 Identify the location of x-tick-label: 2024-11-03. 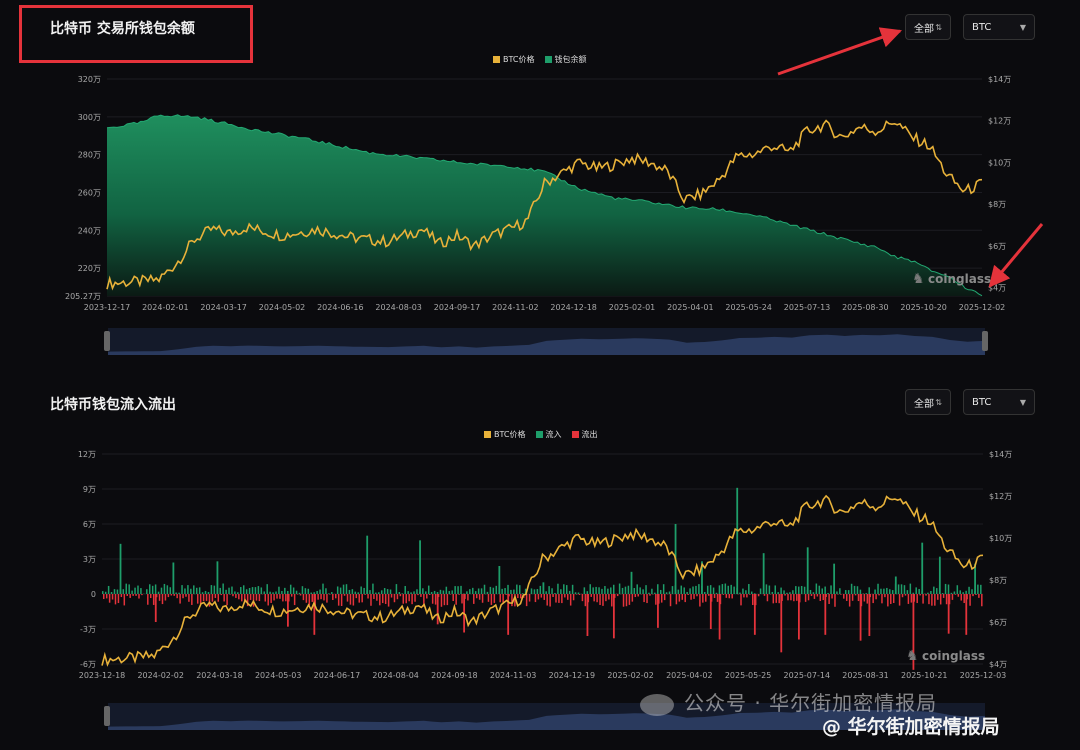
(513, 675).